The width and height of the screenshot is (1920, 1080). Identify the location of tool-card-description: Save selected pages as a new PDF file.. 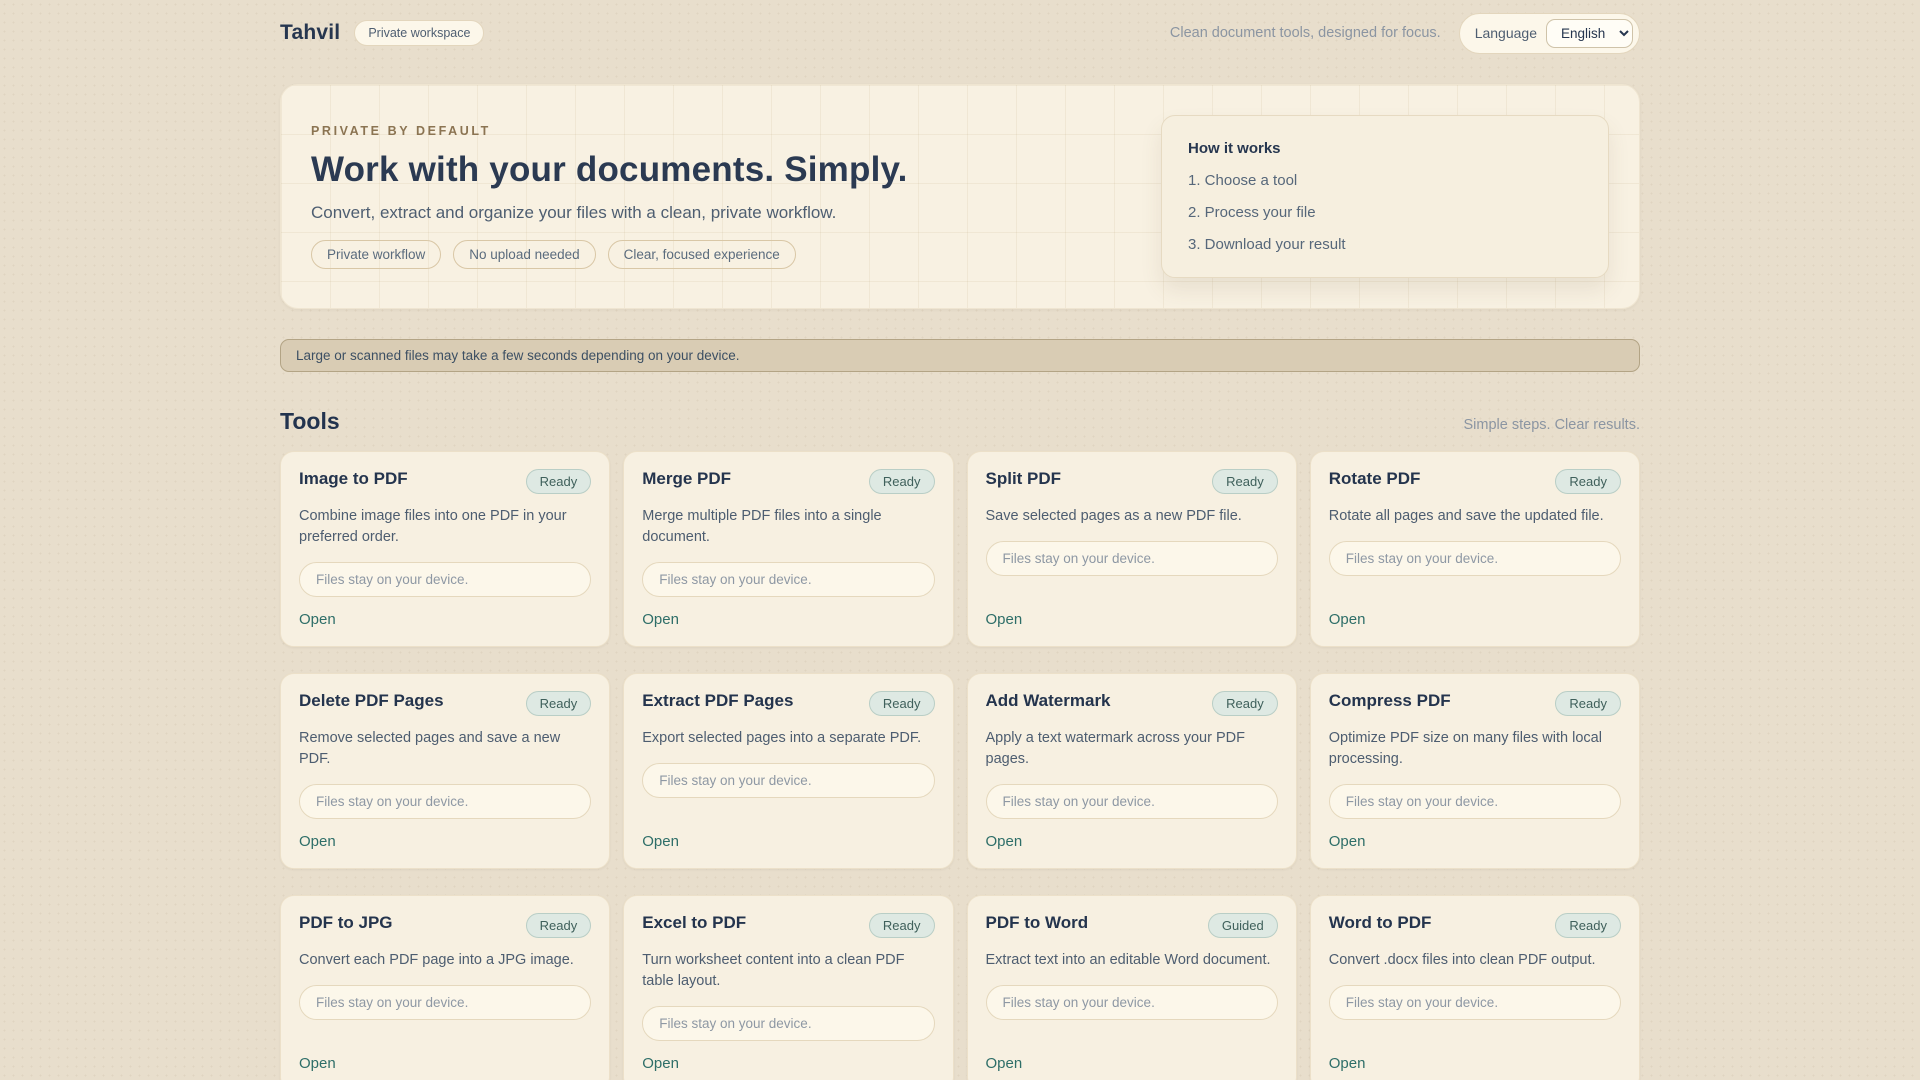
(1113, 516).